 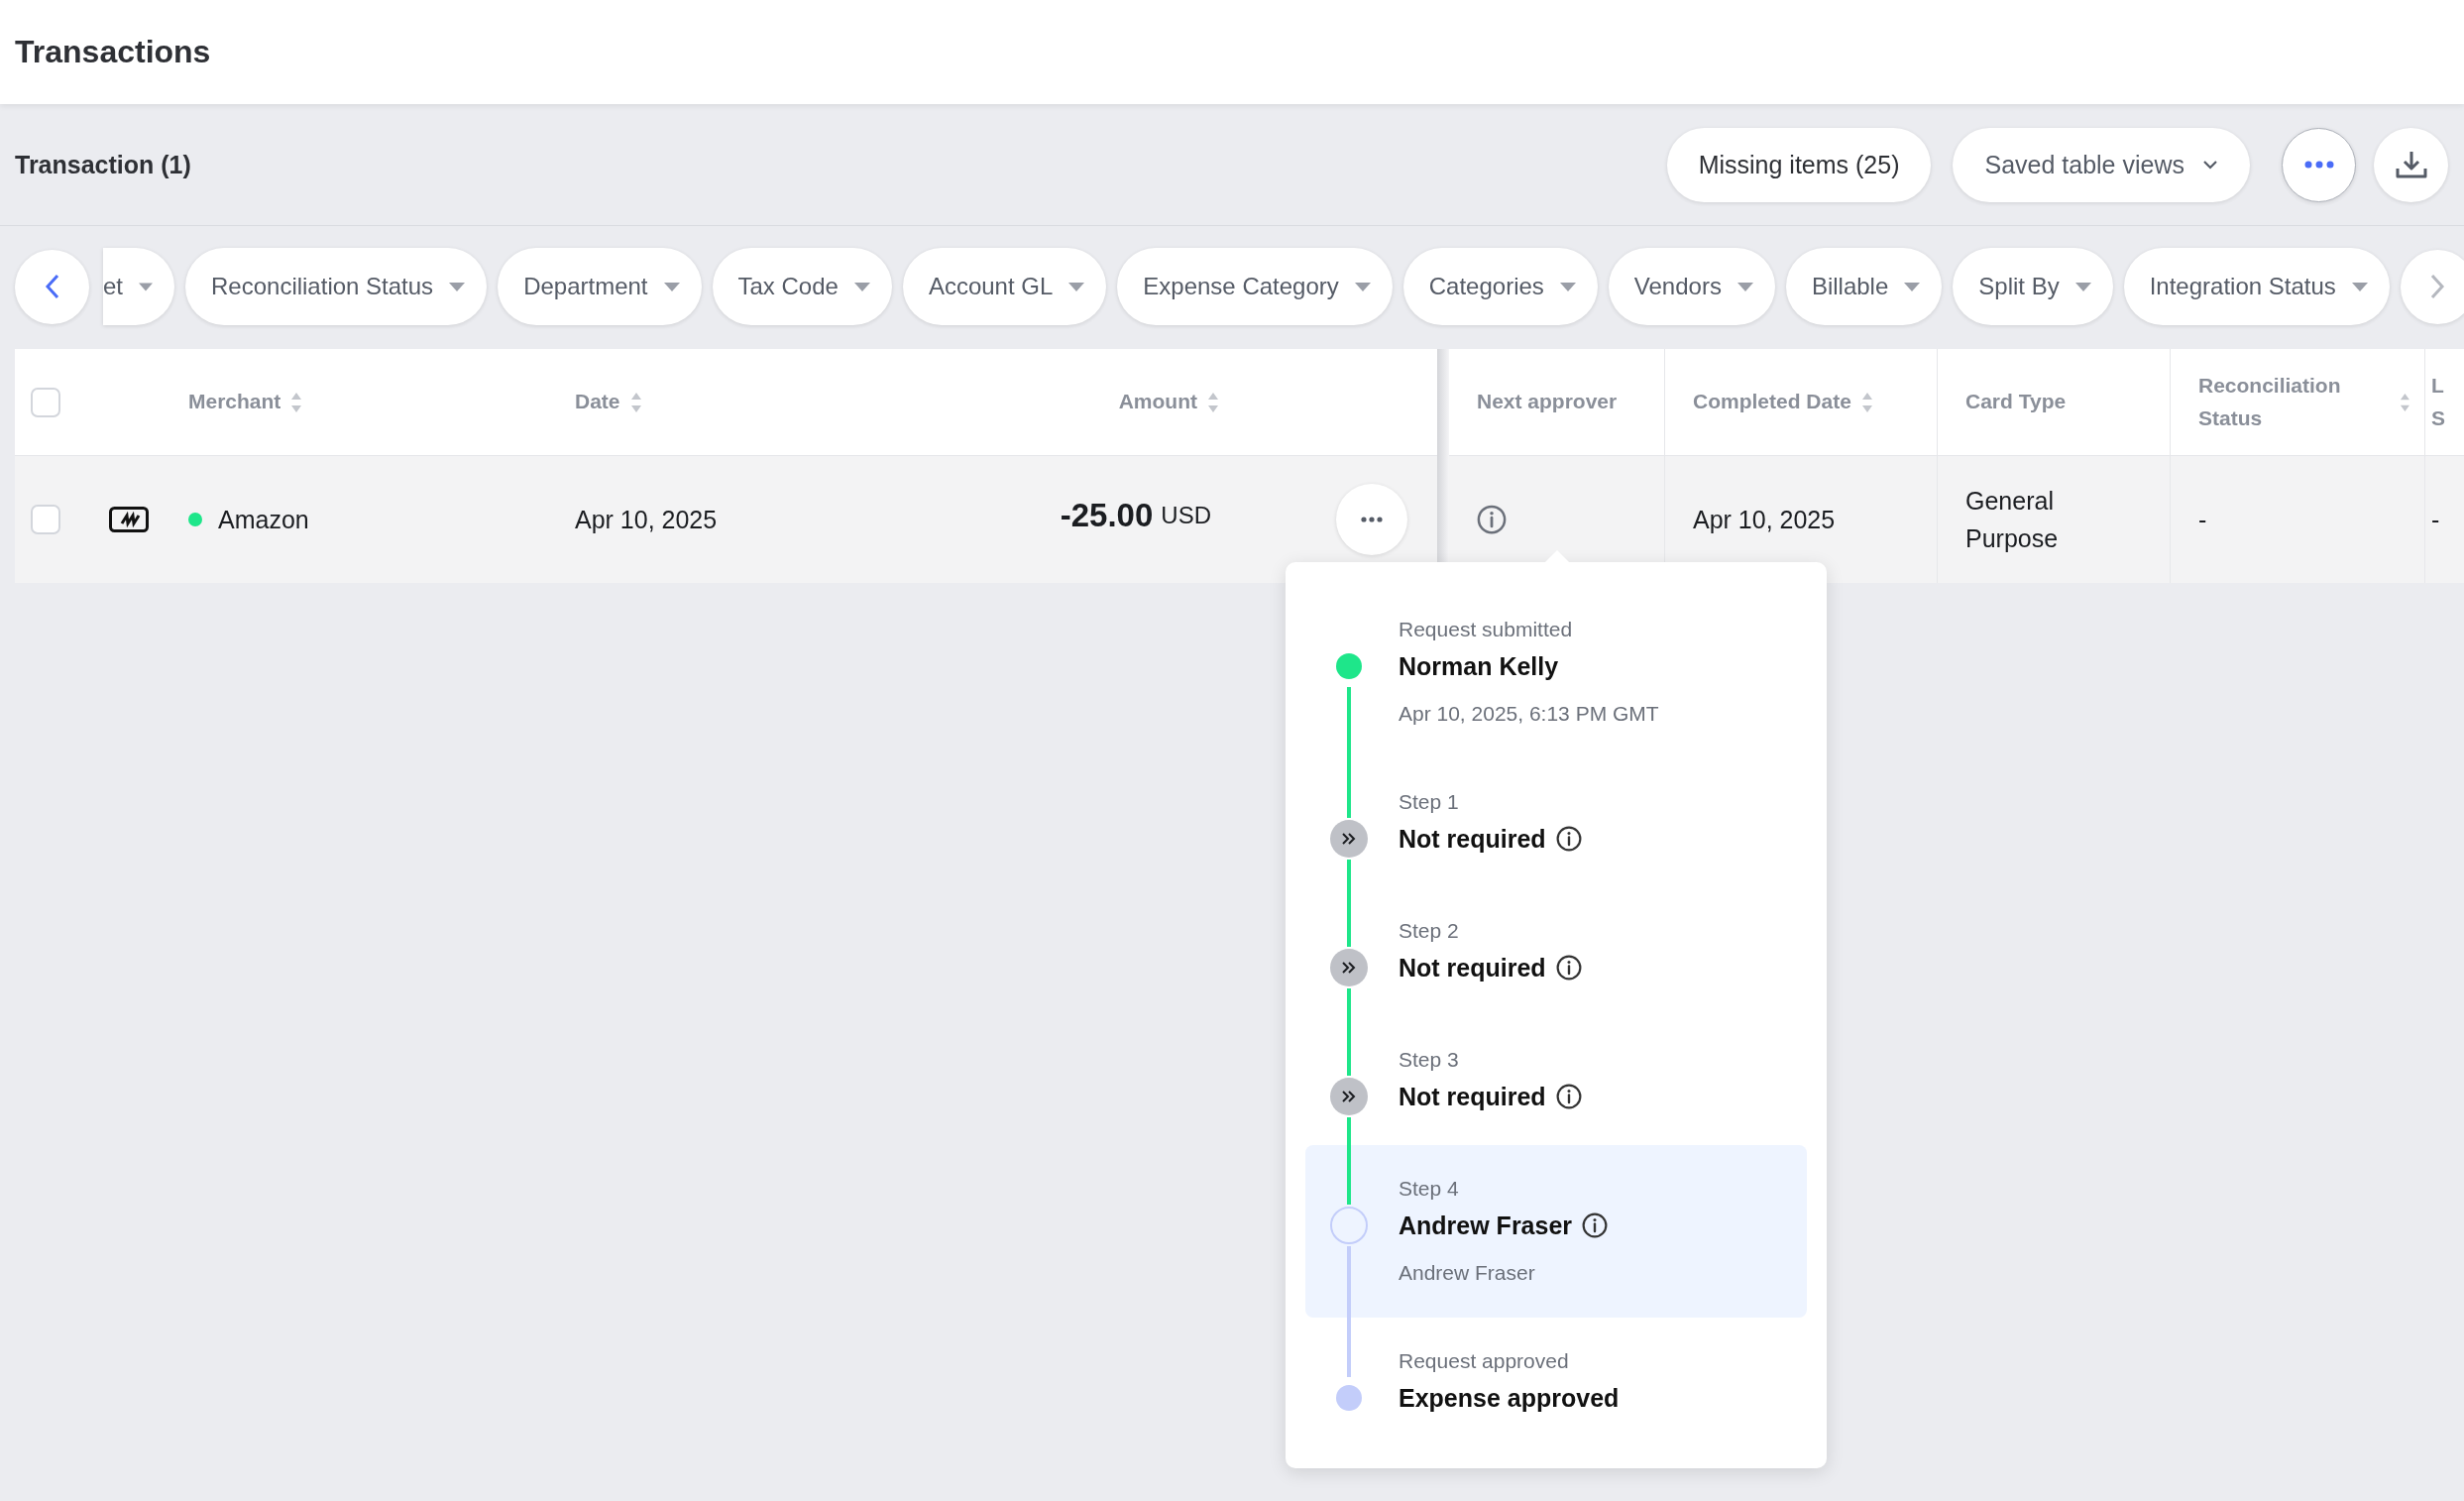 What do you see at coordinates (1484, 1361) in the screenshot?
I see `step-caption: Request approved` at bounding box center [1484, 1361].